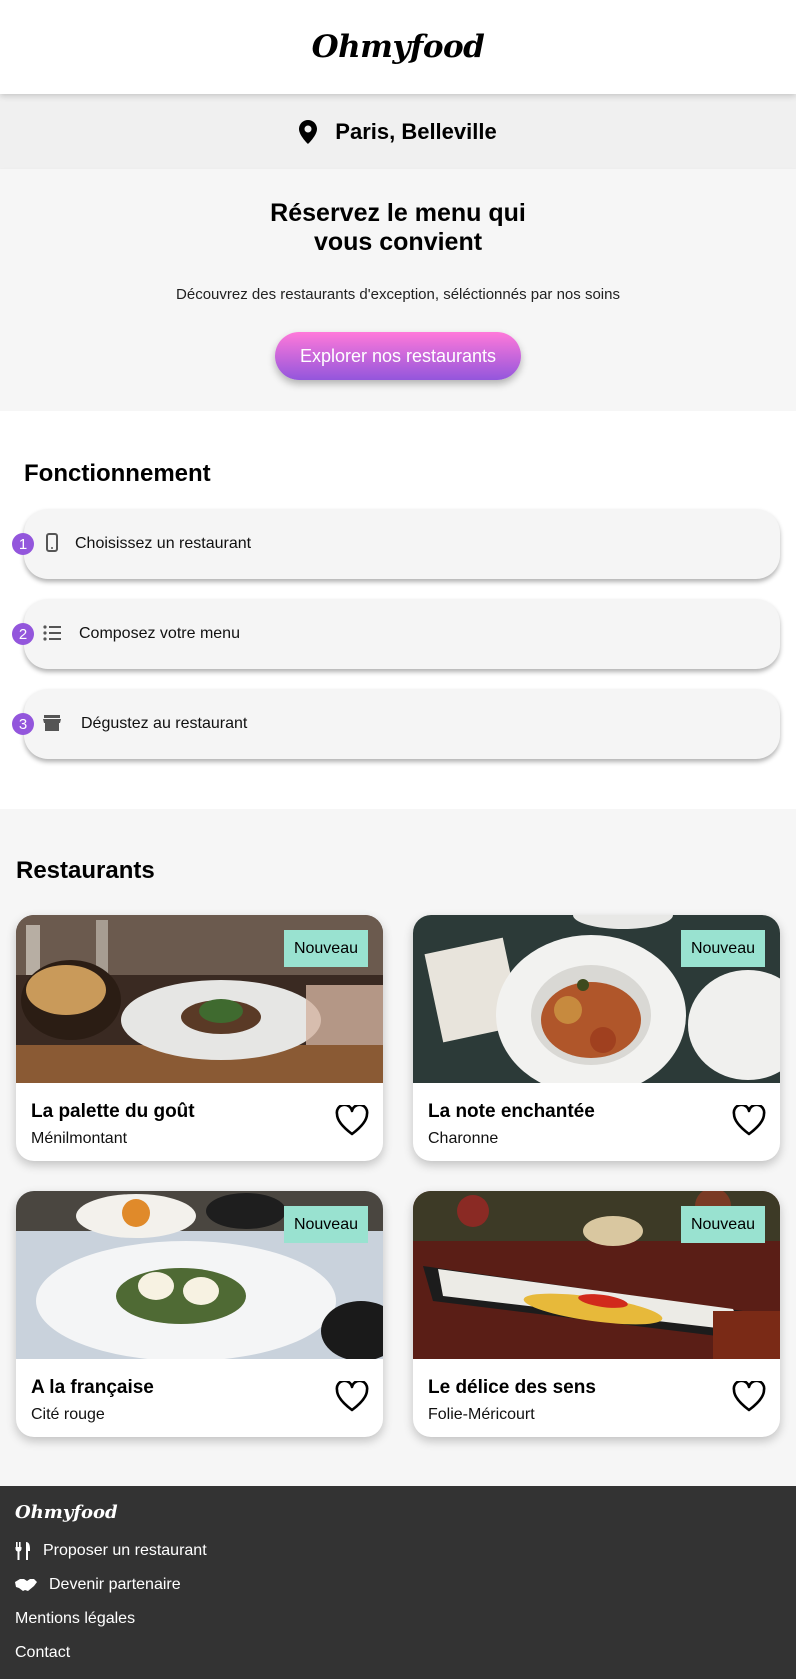  Describe the element at coordinates (398, 356) in the screenshot. I see `explore-restaurants-button: Explorer nos restaurants` at that location.